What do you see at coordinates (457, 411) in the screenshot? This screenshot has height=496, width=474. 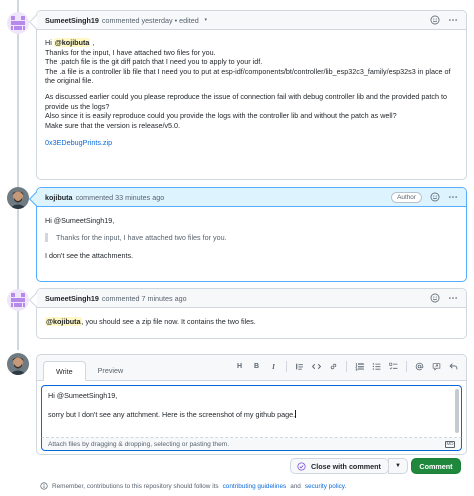 I see `textarea-scrollbar` at bounding box center [457, 411].